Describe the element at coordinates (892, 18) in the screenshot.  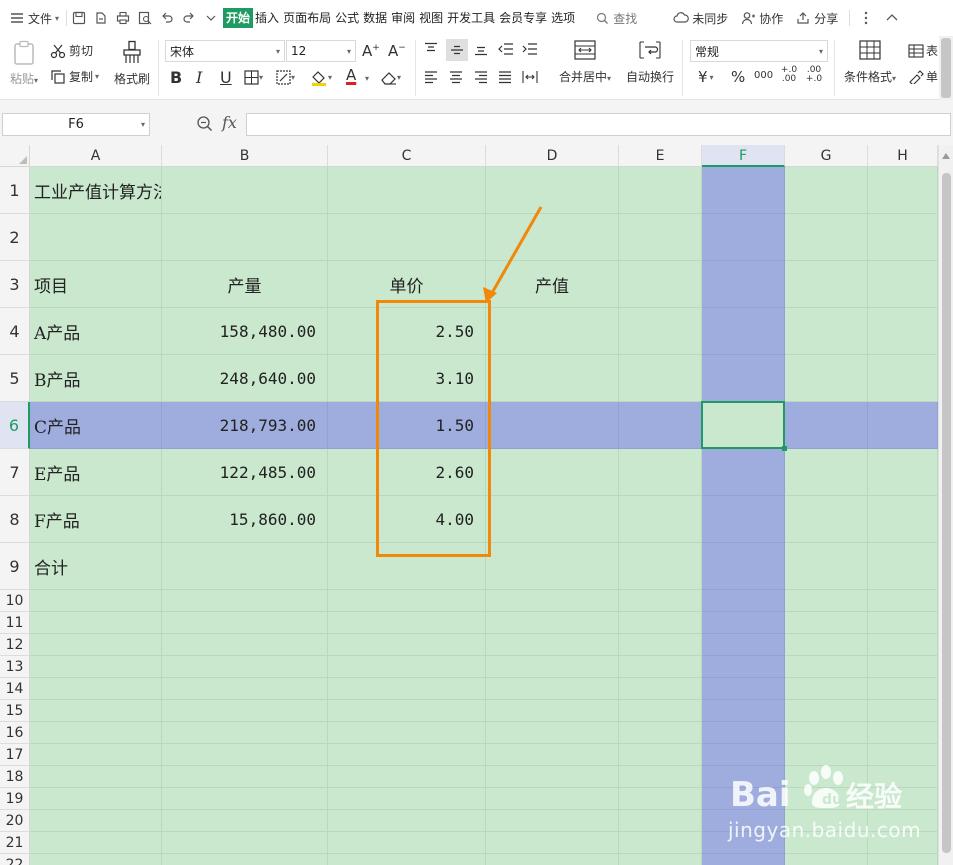
I see `collapse-ribbon-icon` at that location.